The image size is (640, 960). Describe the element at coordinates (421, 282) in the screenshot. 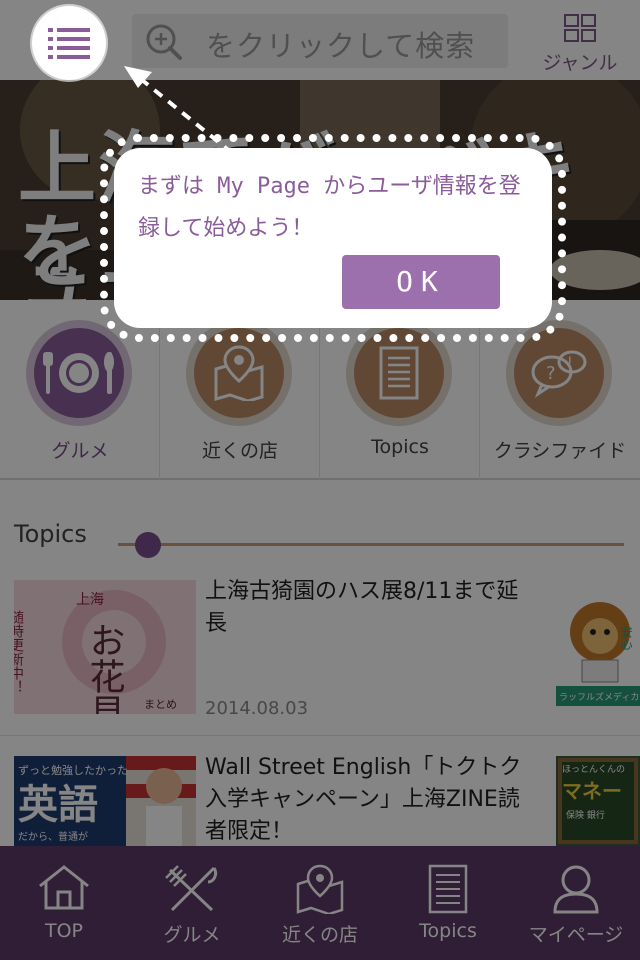

I see `ok-button: OK` at that location.